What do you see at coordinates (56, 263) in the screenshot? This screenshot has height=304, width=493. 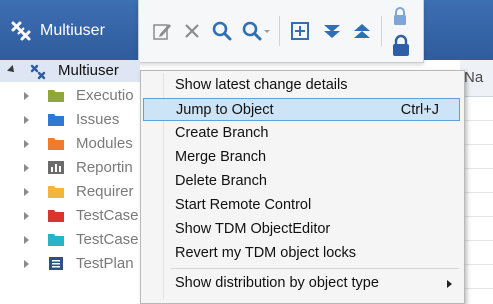 I see `testplan-icon` at bounding box center [56, 263].